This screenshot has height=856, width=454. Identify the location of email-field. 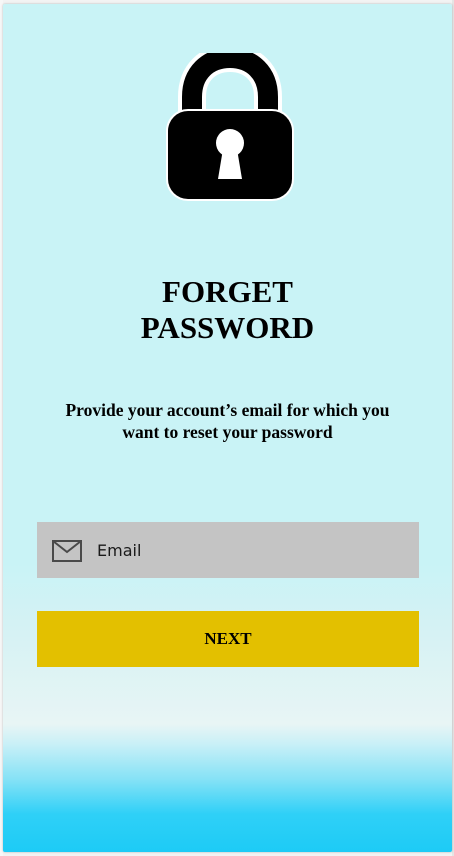
(228, 550).